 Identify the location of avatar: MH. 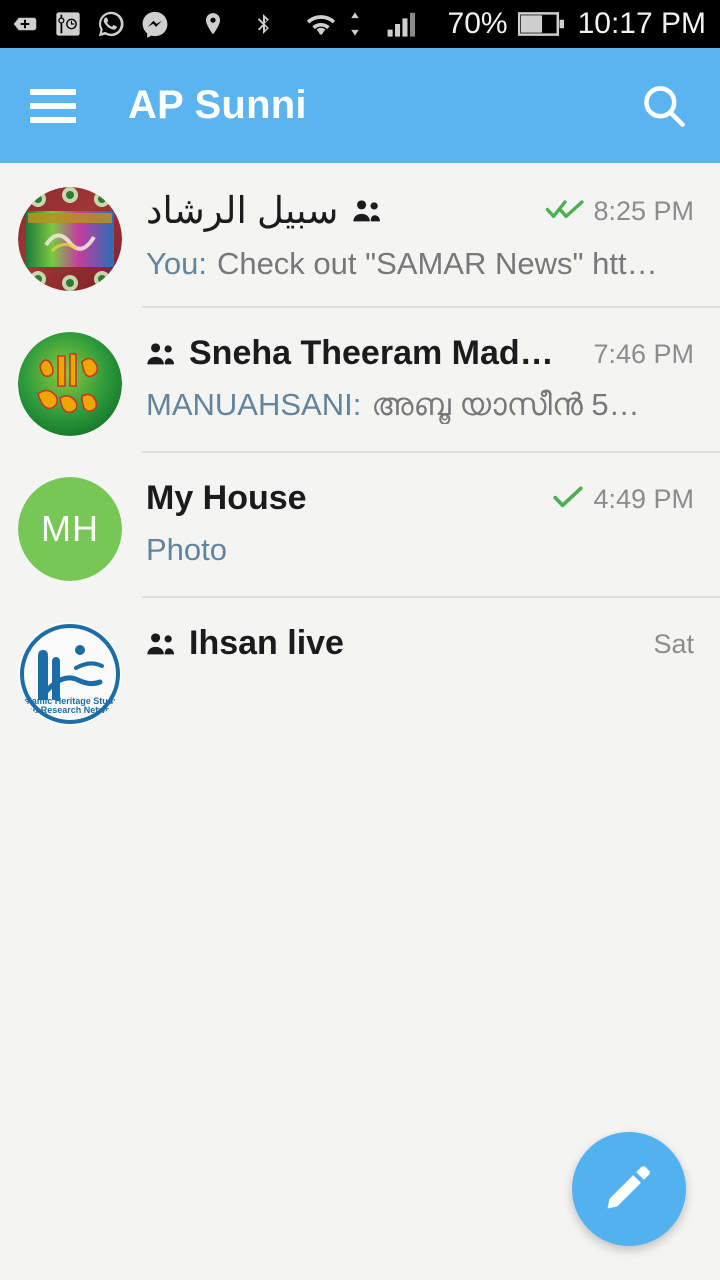
(70, 529).